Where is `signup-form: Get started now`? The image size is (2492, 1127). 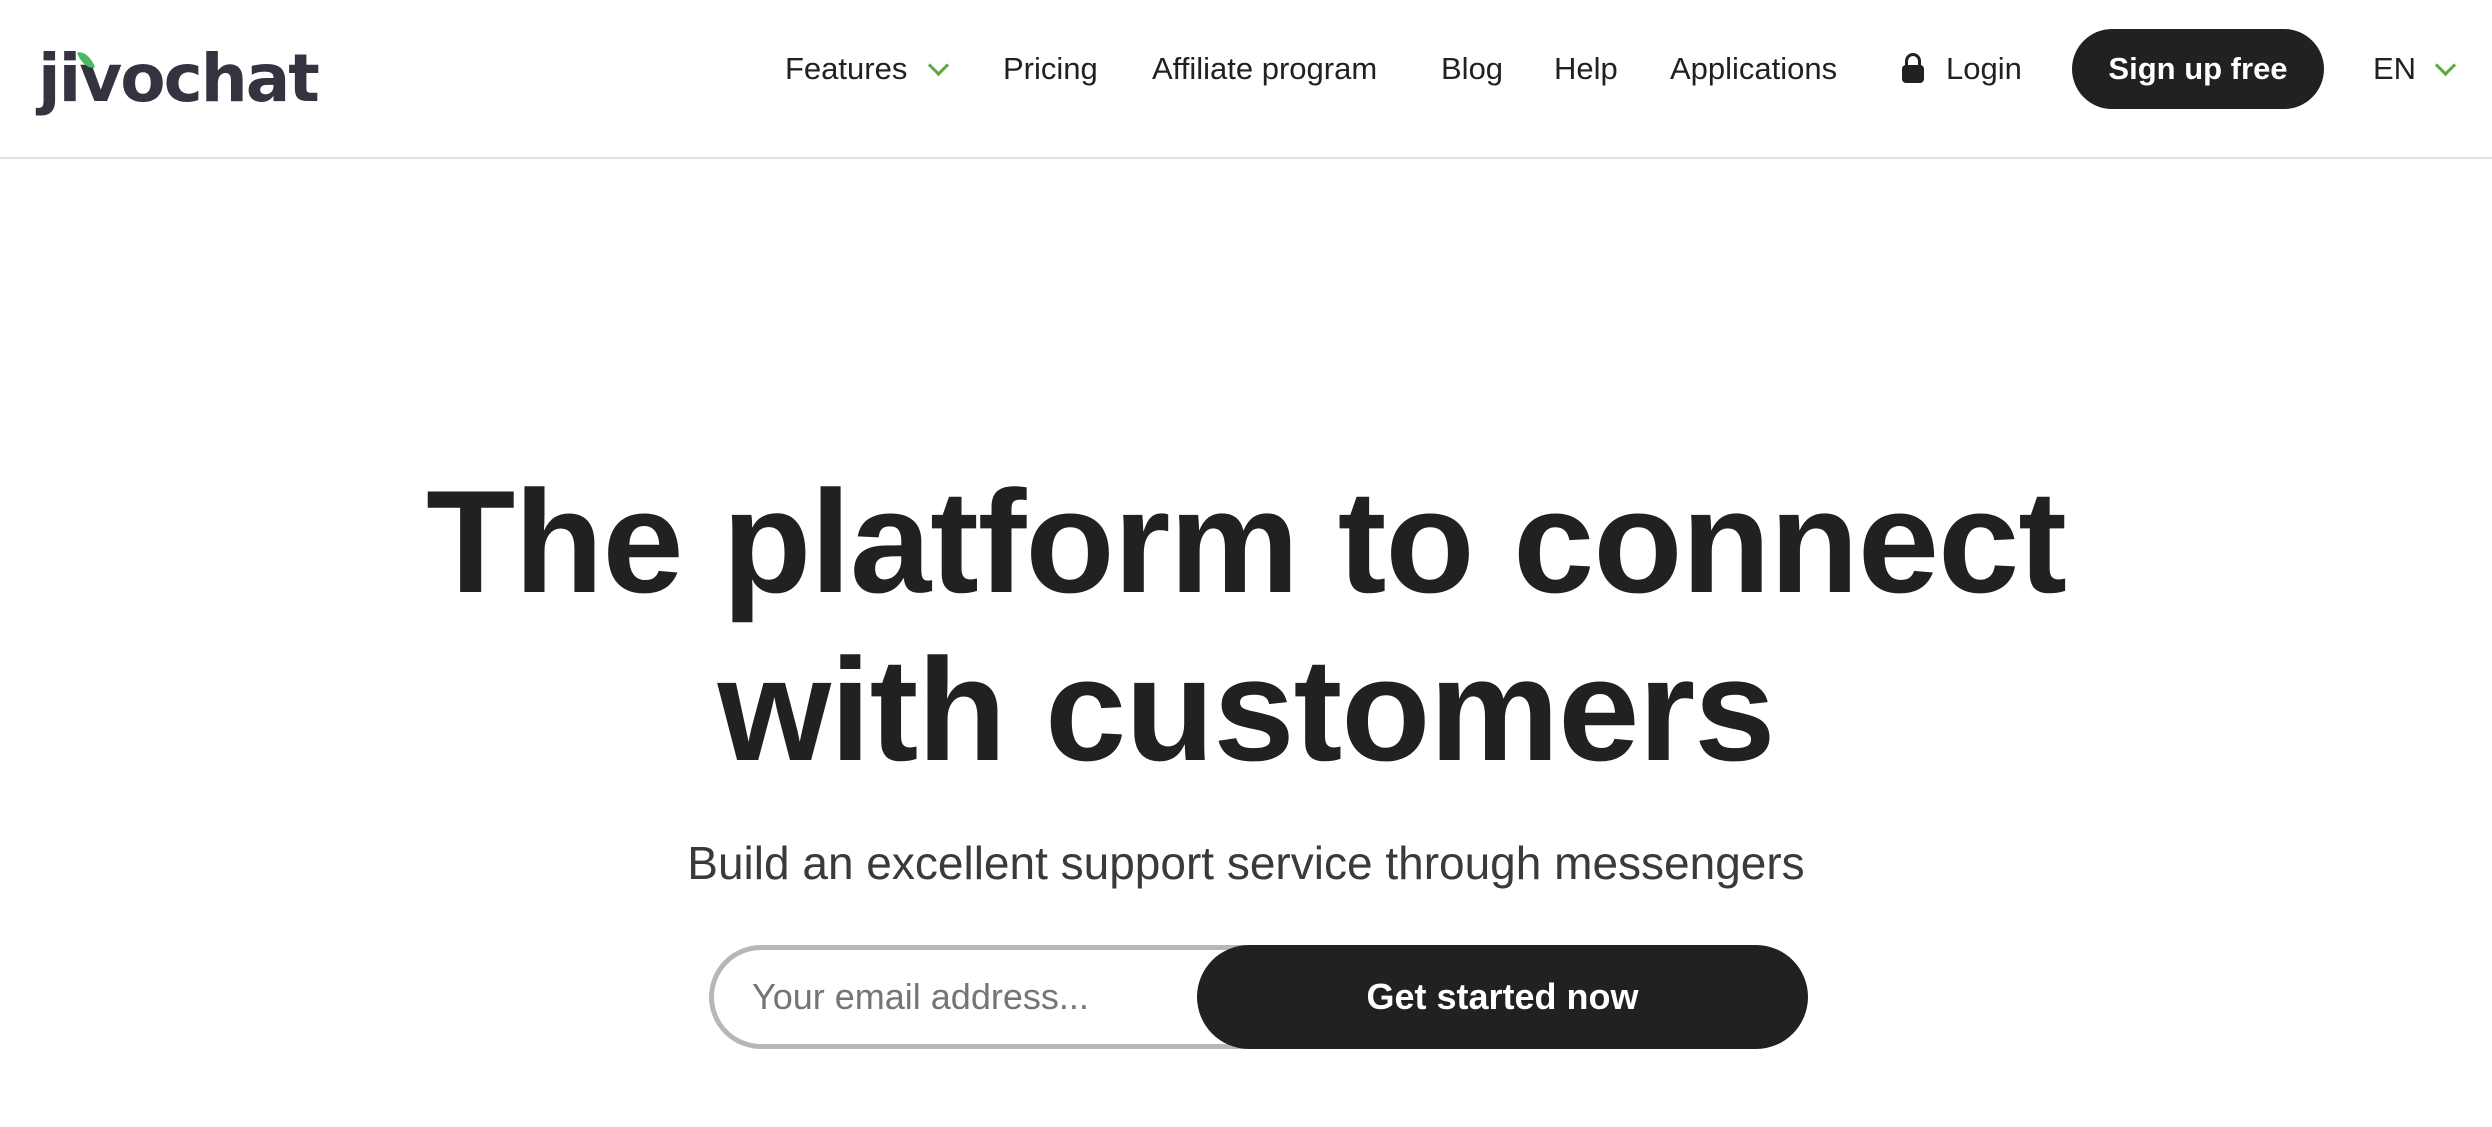
signup-form: Get started now is located at coordinates (1258, 997).